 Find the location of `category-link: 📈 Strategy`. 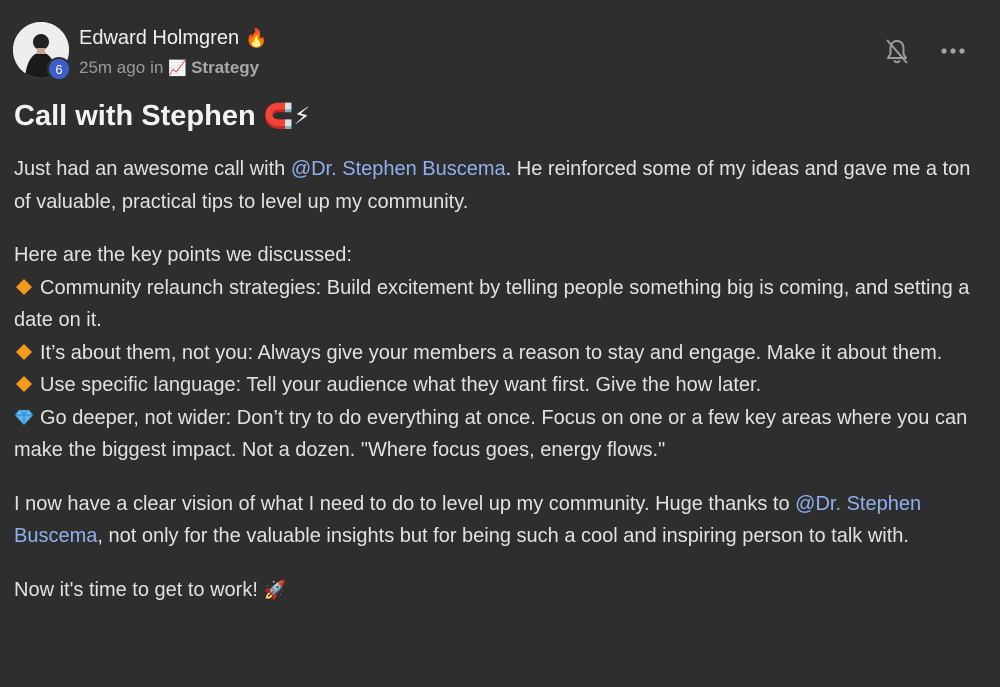

category-link: 📈 Strategy is located at coordinates (213, 68).